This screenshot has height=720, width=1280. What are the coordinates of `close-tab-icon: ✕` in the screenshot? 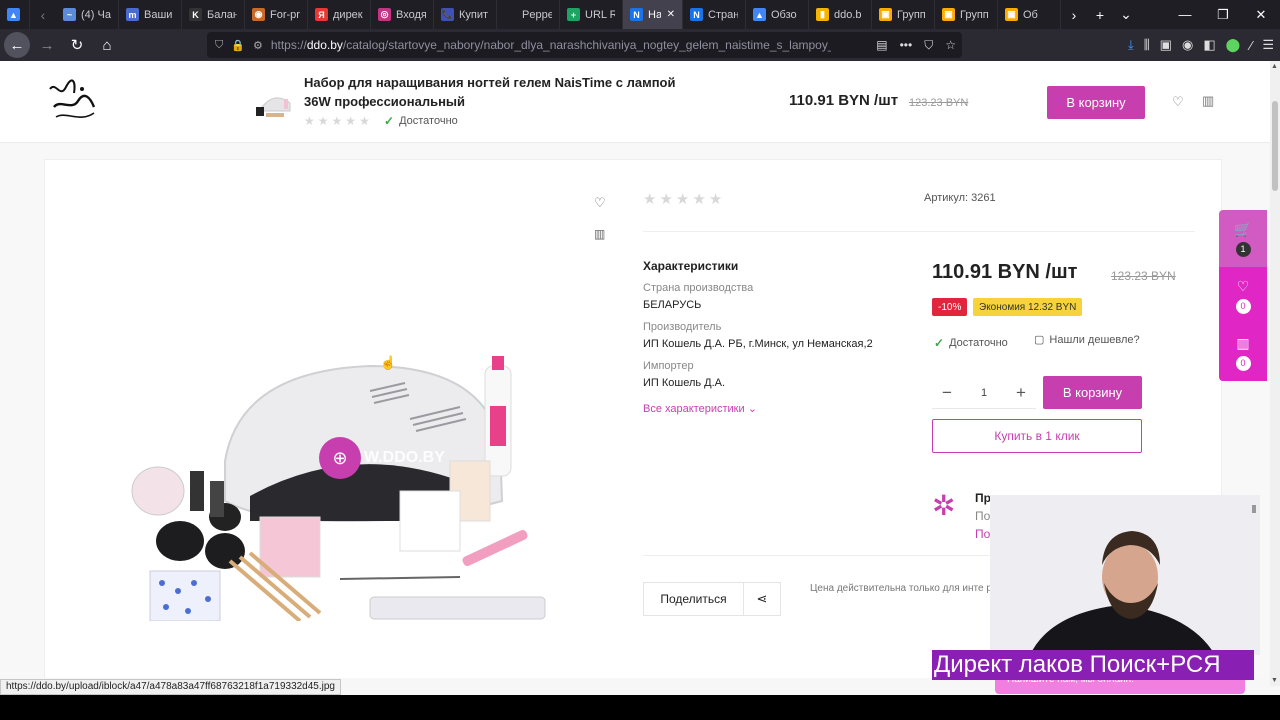 It's located at (671, 14).